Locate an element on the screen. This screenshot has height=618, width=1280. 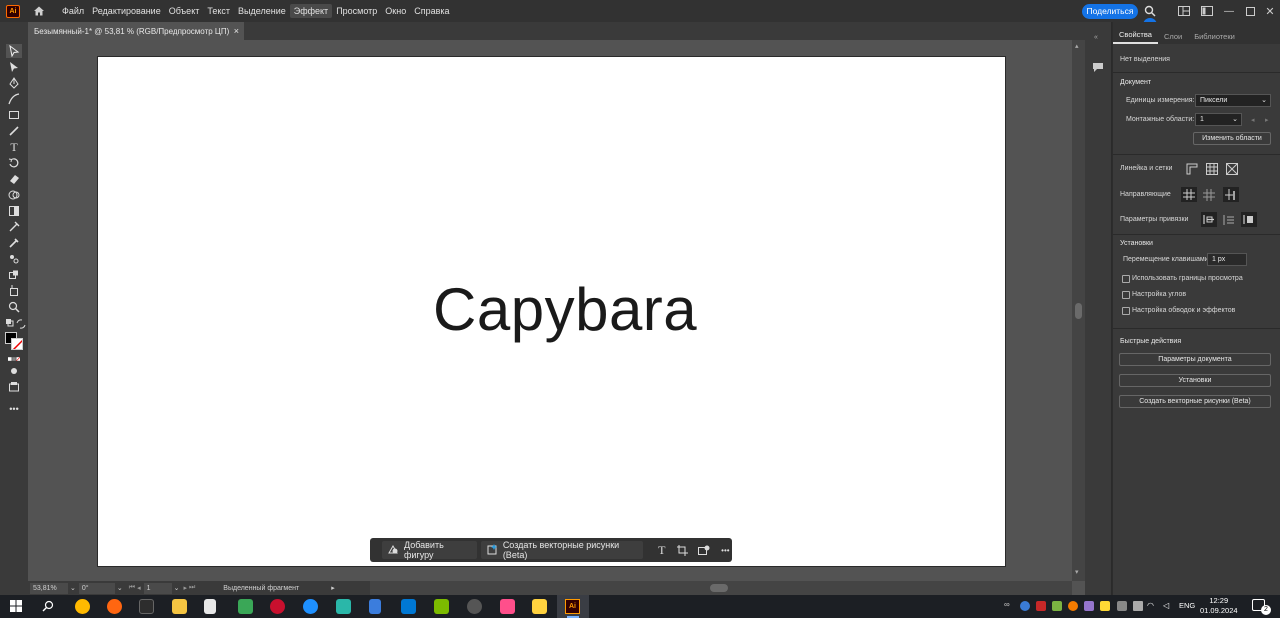
vertical-scroll-thumb is located at coordinates (1078, 311).